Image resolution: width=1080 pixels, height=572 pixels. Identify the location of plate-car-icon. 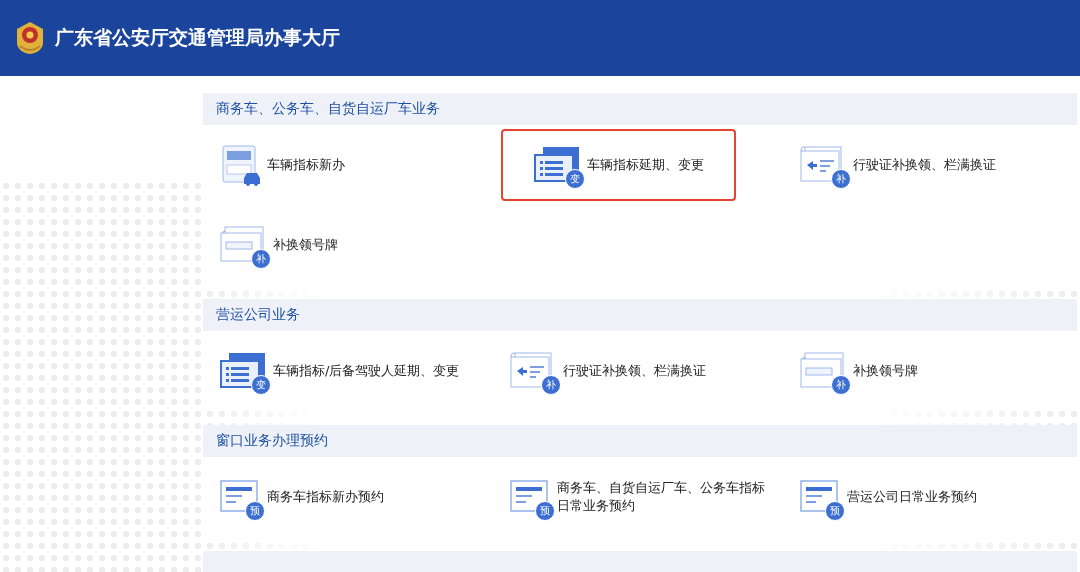
(241, 165).